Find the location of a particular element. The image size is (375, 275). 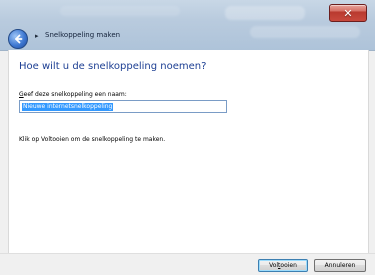

back-button is located at coordinates (18, 39).